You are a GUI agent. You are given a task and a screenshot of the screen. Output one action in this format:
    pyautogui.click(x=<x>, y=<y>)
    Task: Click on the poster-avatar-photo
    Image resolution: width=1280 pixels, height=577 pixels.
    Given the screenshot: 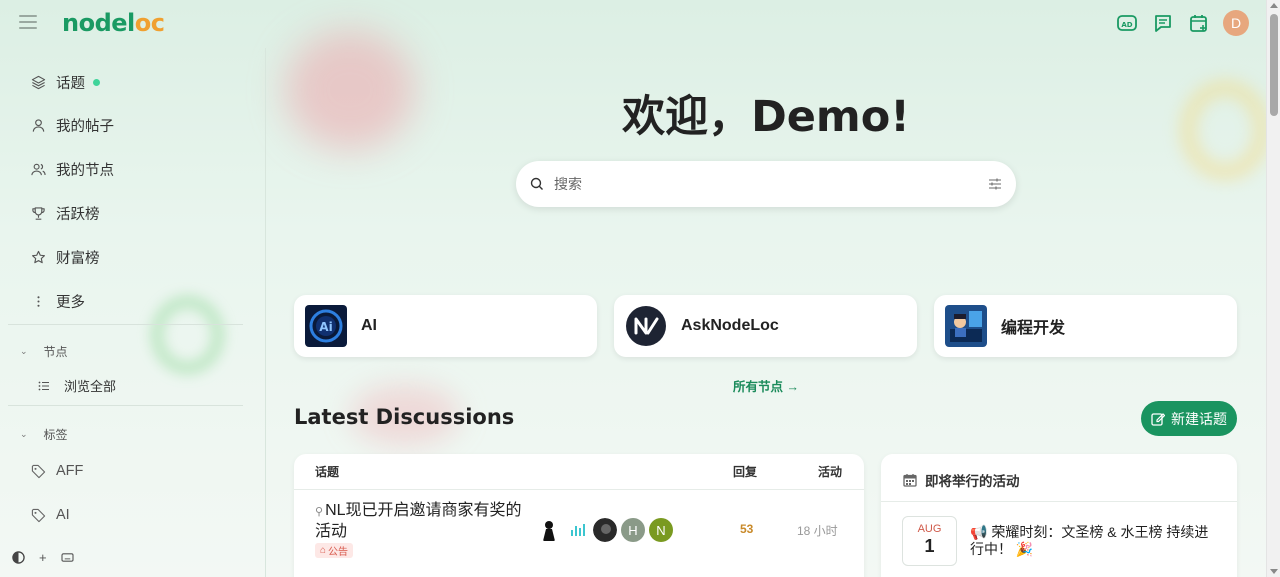 What is the action you would take?
    pyautogui.click(x=605, y=530)
    